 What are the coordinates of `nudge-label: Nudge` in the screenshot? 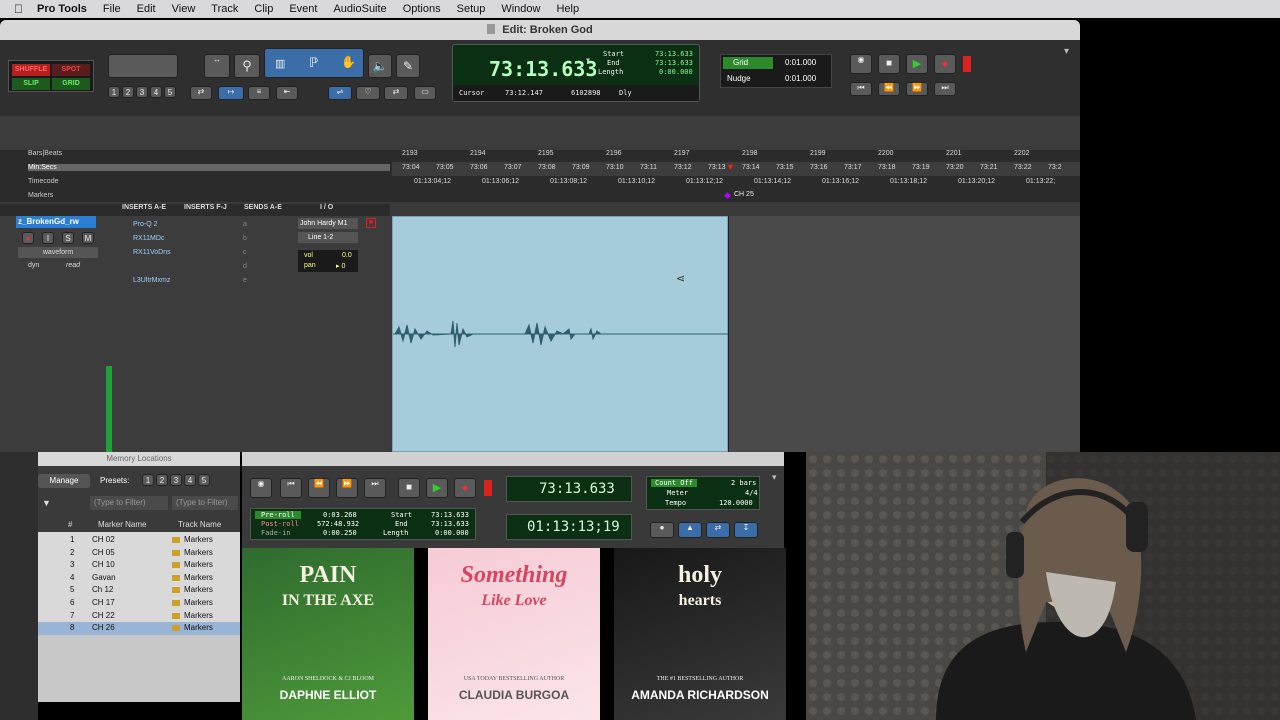 It's located at (739, 78).